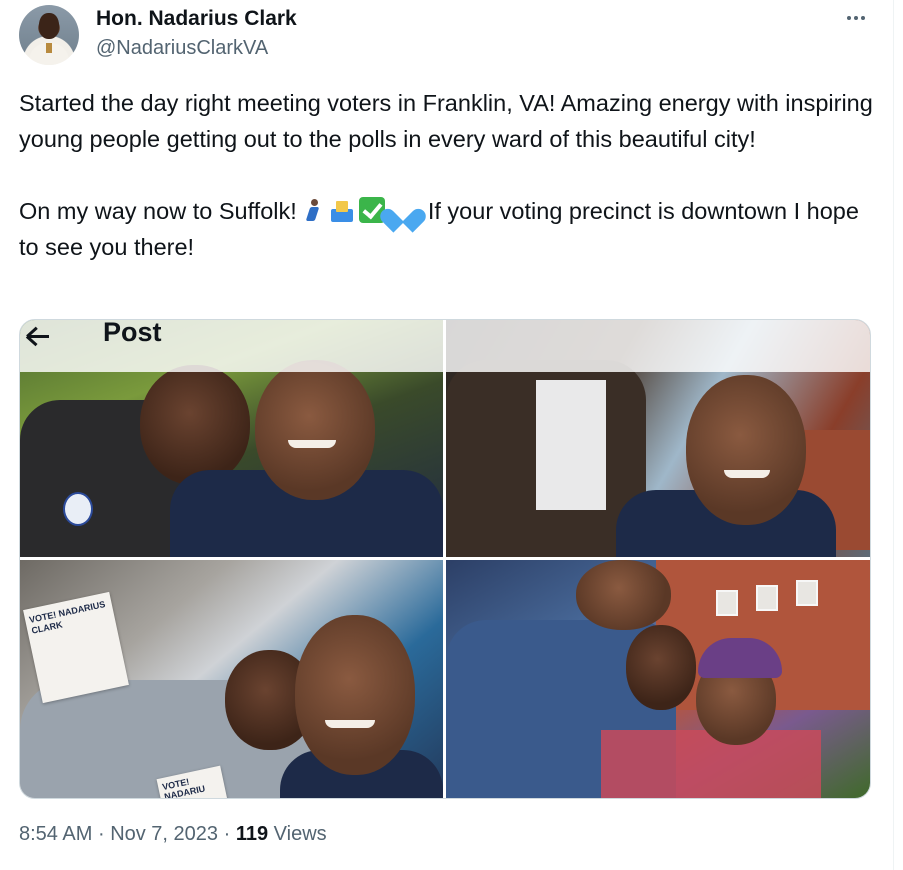 This screenshot has width=903, height=870. What do you see at coordinates (196, 19) in the screenshot?
I see `author-name: Hon. Nadarius Clark` at bounding box center [196, 19].